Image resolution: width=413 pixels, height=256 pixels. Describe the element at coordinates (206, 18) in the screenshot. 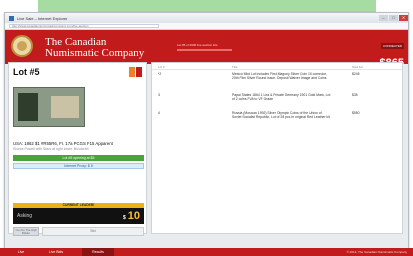

I see `window-titlebar: Live Sale – Internet Explorer – □ ✕` at that location.